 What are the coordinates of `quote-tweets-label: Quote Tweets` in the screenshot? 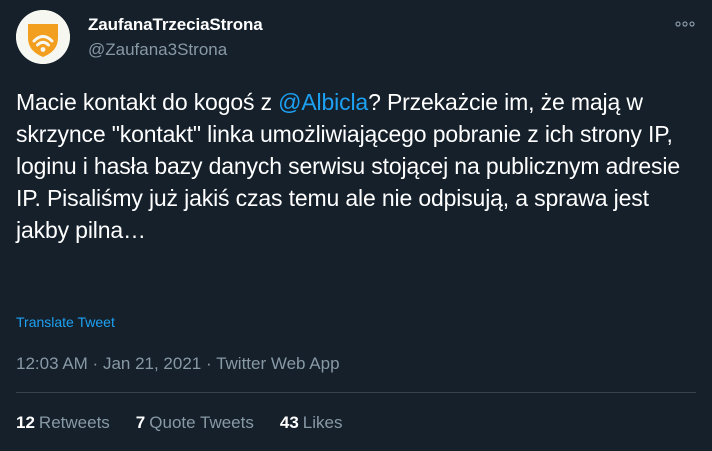 It's located at (201, 422).